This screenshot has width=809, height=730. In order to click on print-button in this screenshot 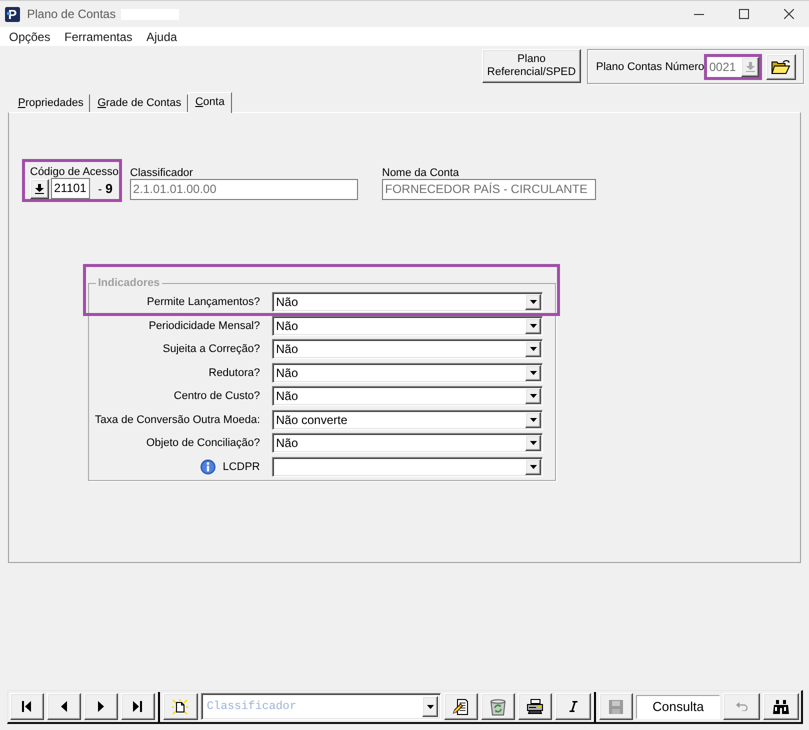, I will do `click(535, 706)`.